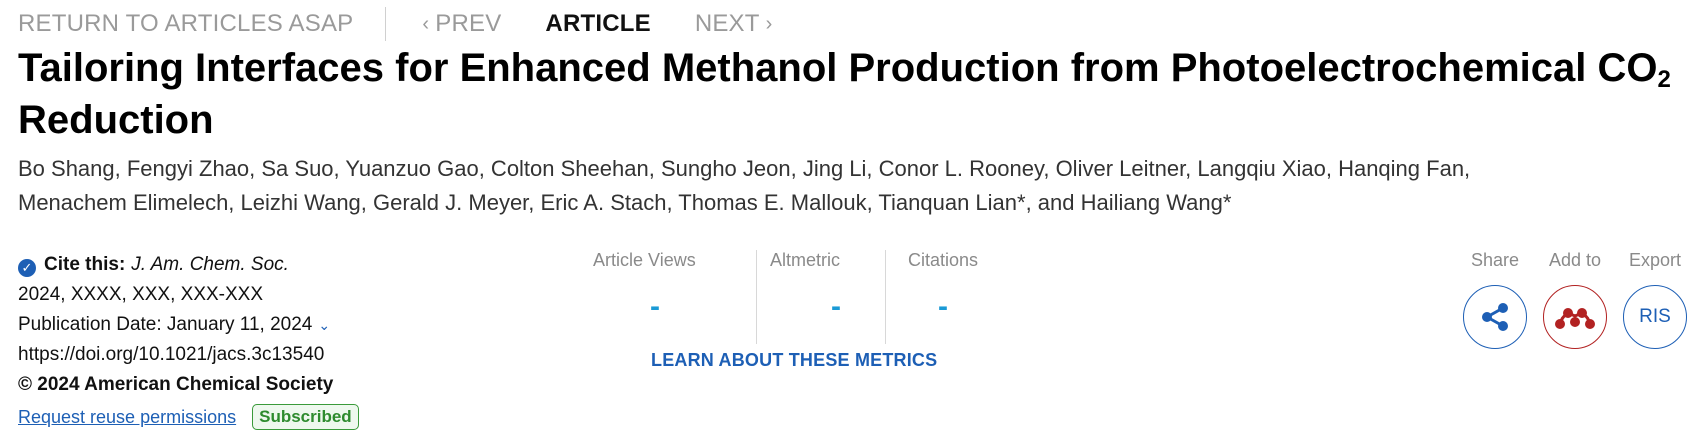  Describe the element at coordinates (210, 264) in the screenshot. I see `journal-name: J. Am. Chem. Soc.` at that location.